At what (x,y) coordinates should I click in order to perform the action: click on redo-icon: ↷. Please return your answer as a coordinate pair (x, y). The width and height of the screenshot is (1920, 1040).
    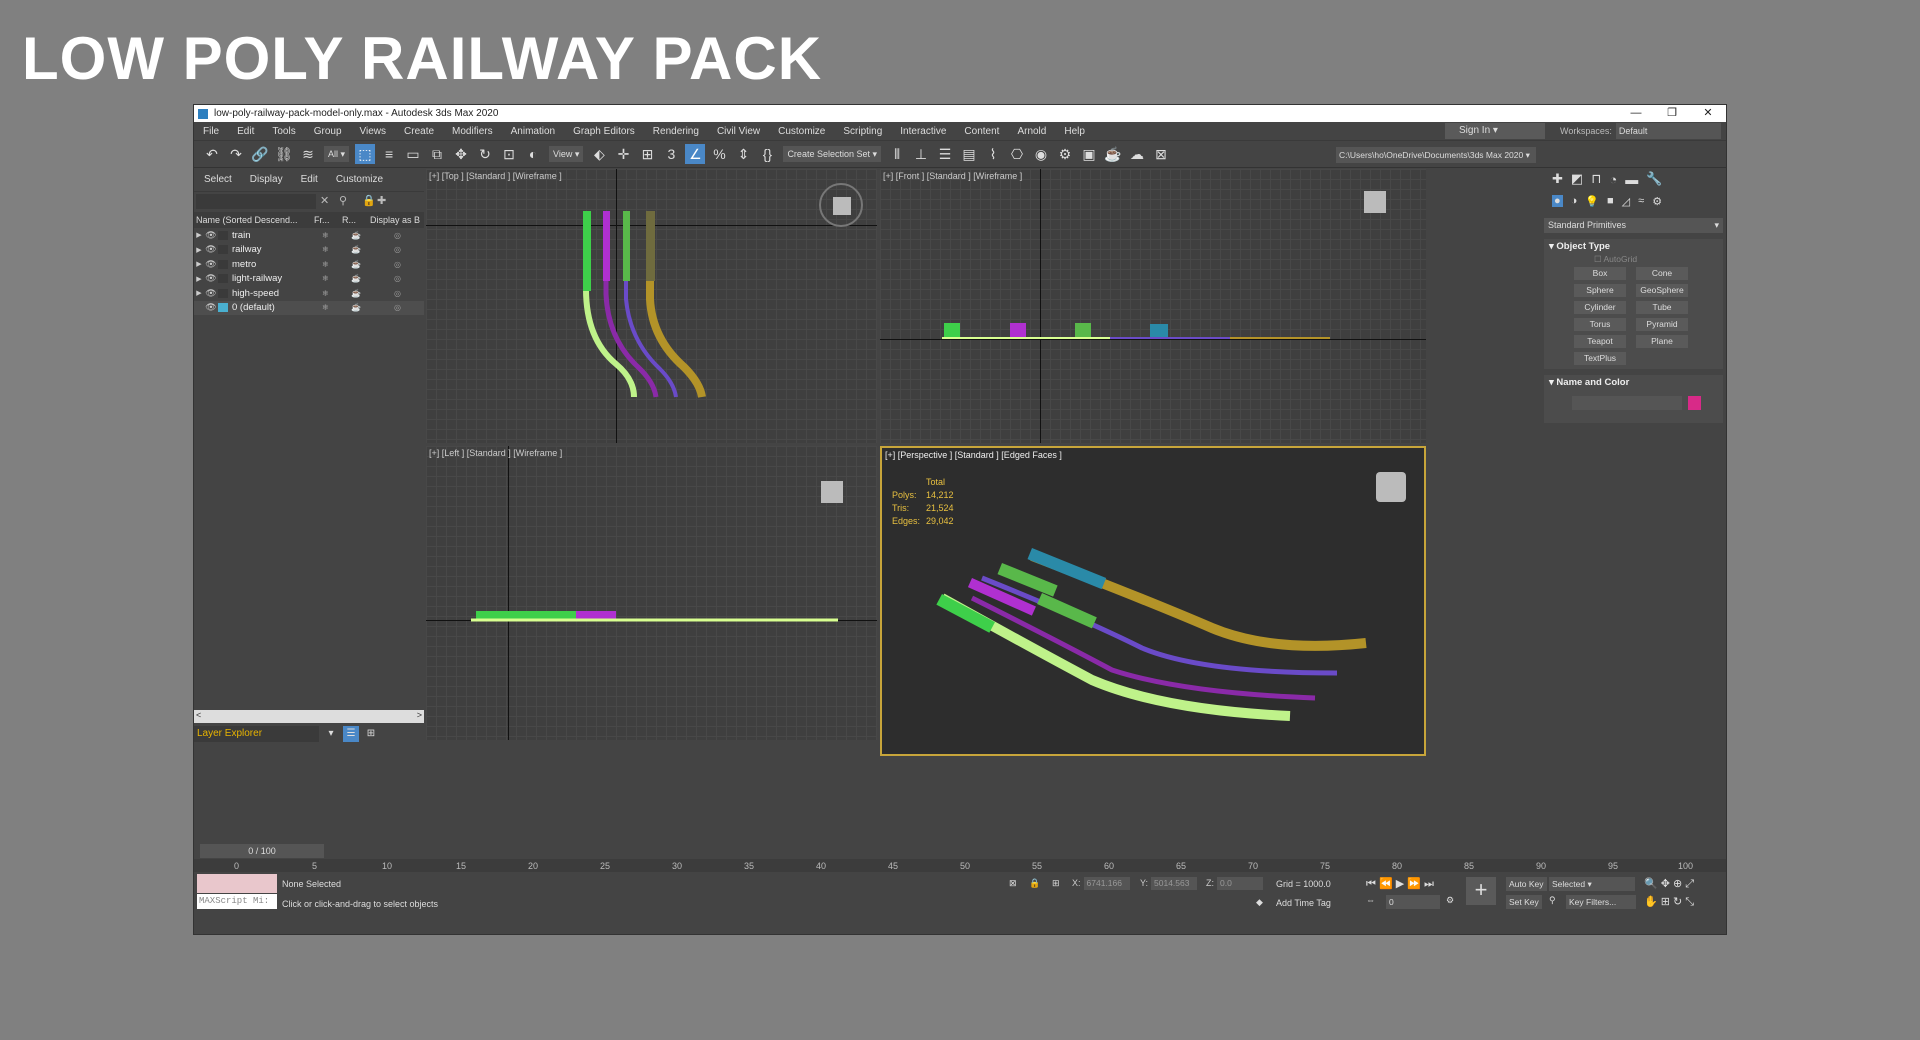
    Looking at the image, I should click on (236, 154).